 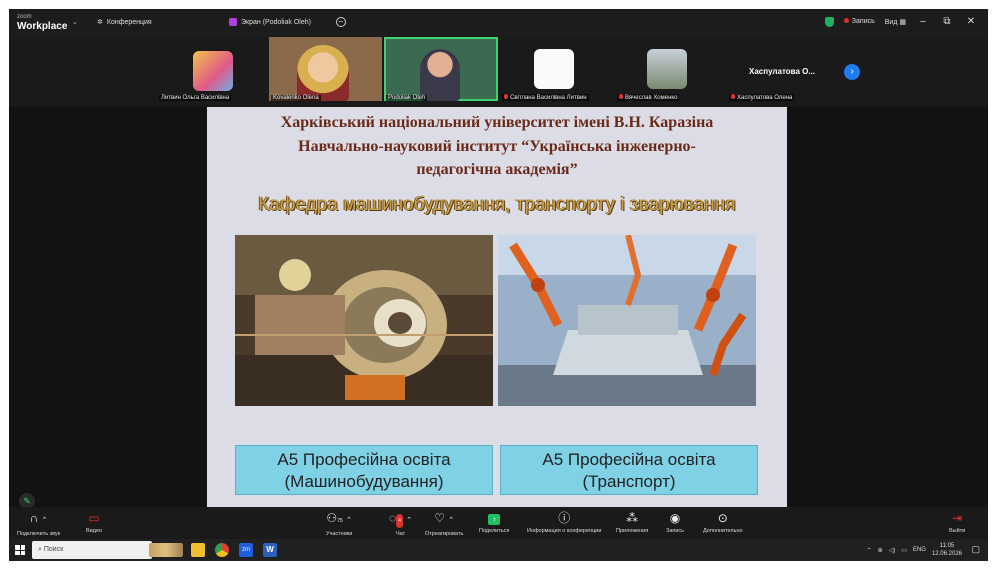 What do you see at coordinates (364, 470) in the screenshot?
I see `program-box-machinery: А5 Професійна освіта (Машинобудування)` at bounding box center [364, 470].